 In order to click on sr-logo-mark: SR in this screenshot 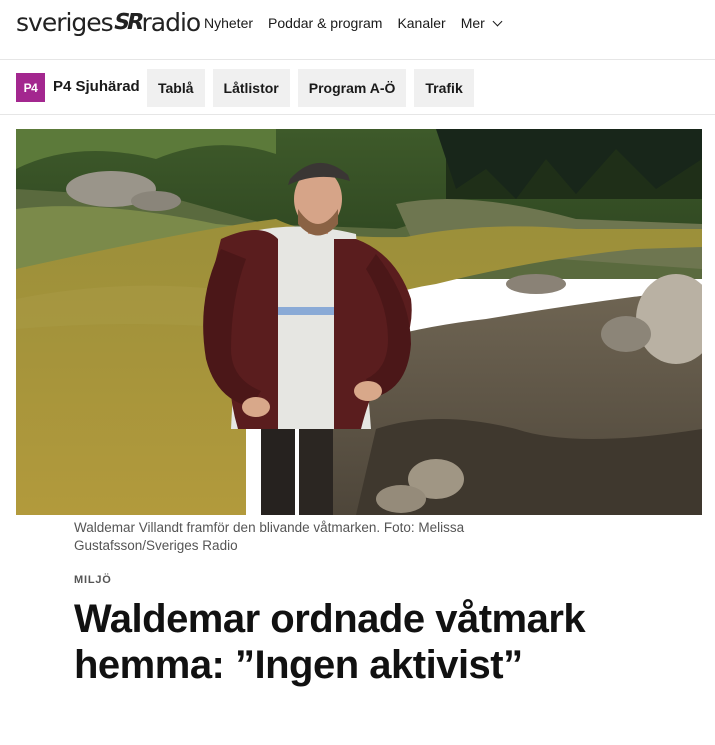, I will do `click(127, 22)`.